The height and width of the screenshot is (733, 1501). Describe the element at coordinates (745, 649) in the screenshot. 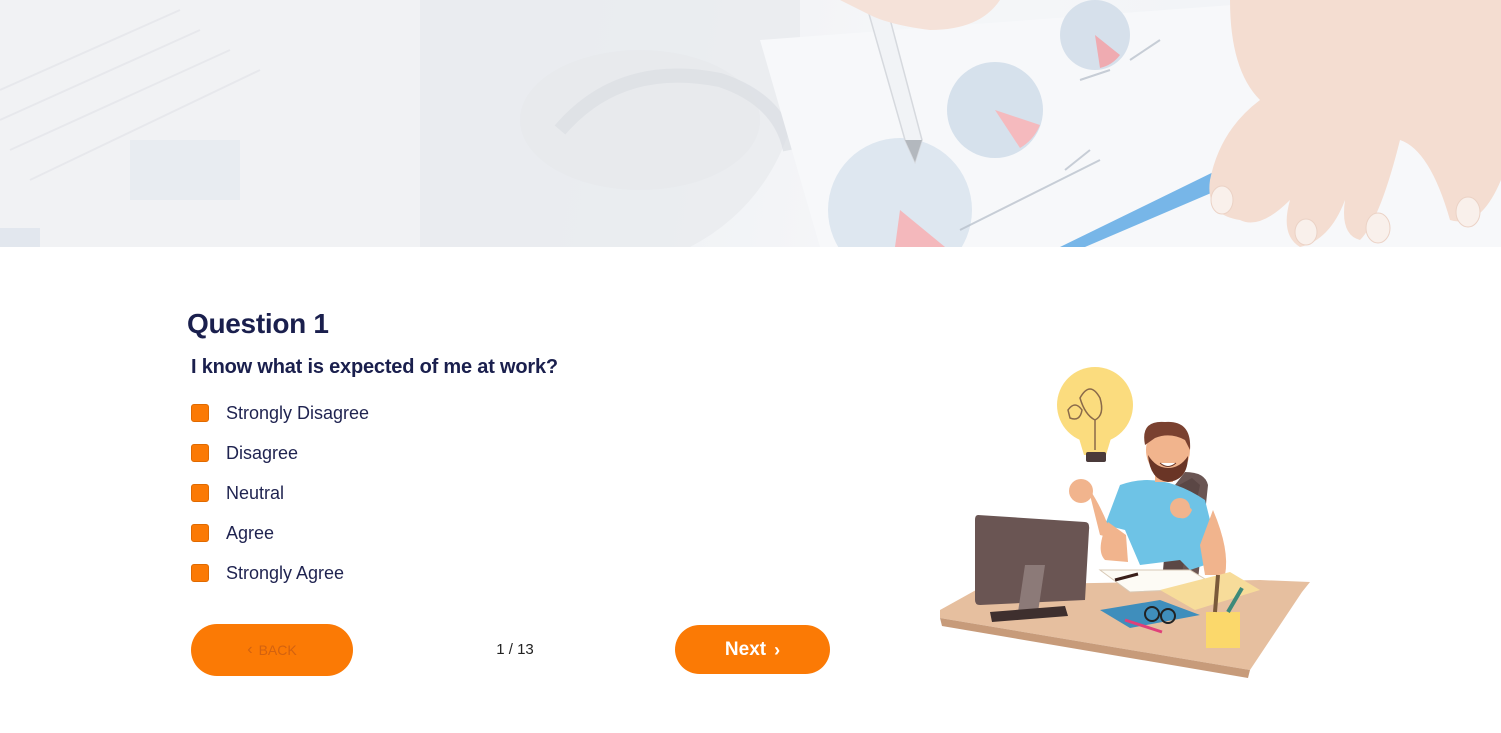

I see `next-button-label: Next` at that location.